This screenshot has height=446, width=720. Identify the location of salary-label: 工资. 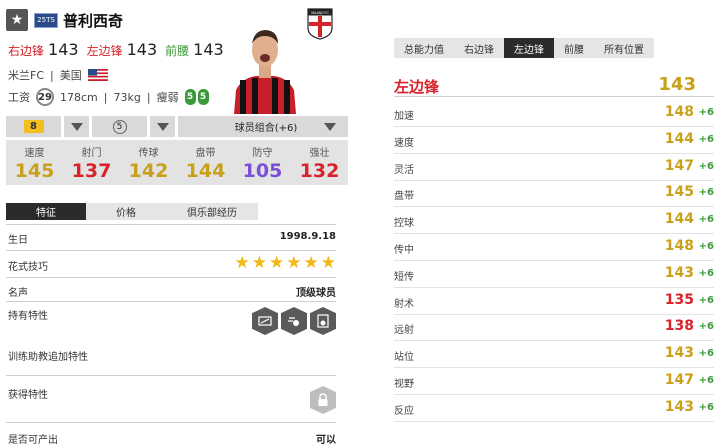
(19, 97).